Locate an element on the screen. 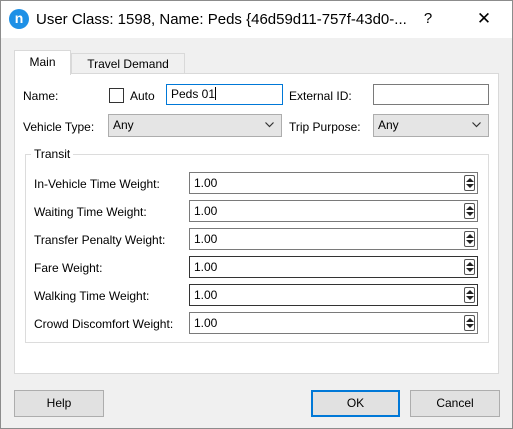 Image resolution: width=513 pixels, height=429 pixels. help-button: Help is located at coordinates (59, 403).